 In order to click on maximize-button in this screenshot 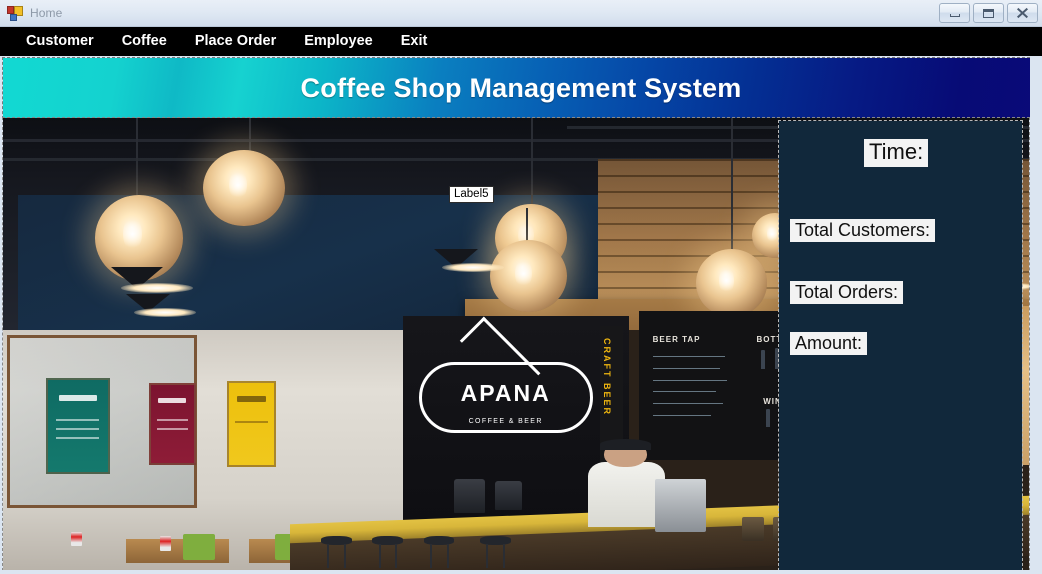, I will do `click(988, 13)`.